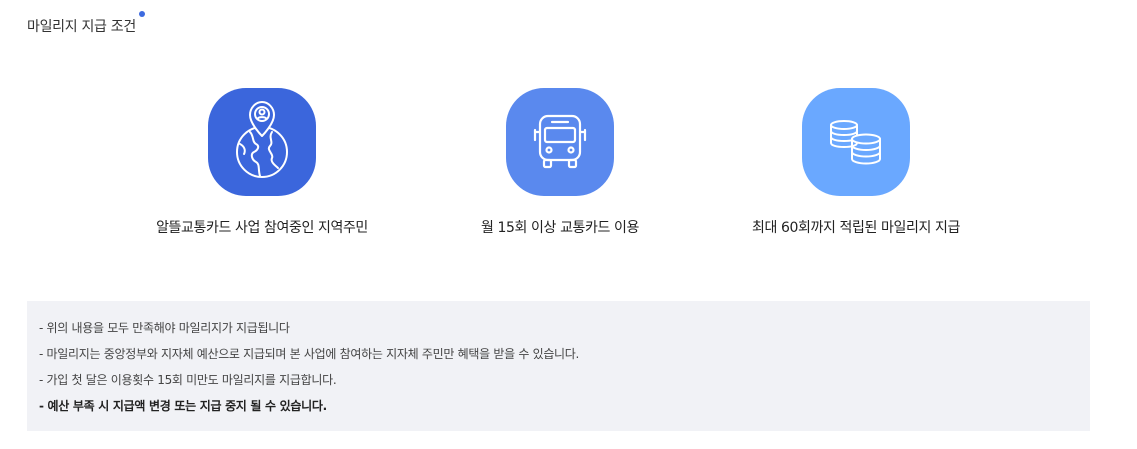 This screenshot has width=1137, height=449. I want to click on coins-icon, so click(855, 142).